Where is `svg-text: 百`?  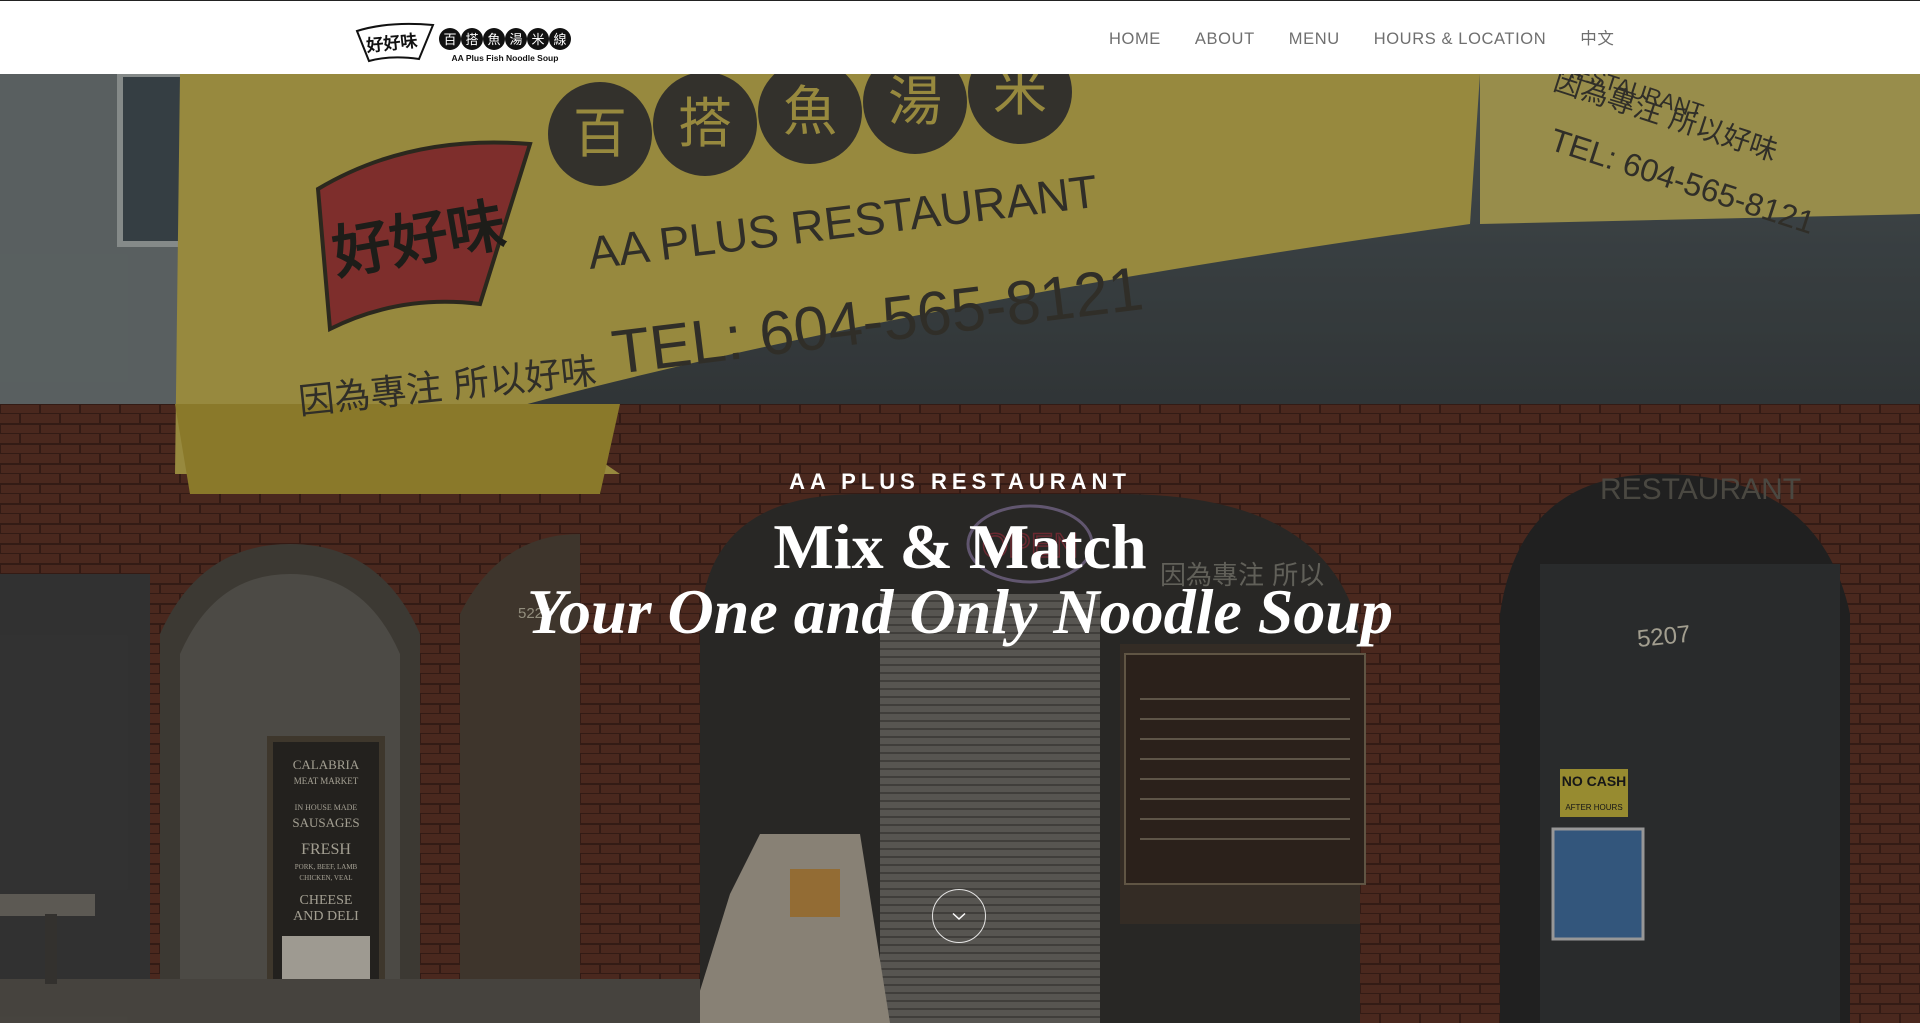 svg-text: 百 is located at coordinates (449, 40).